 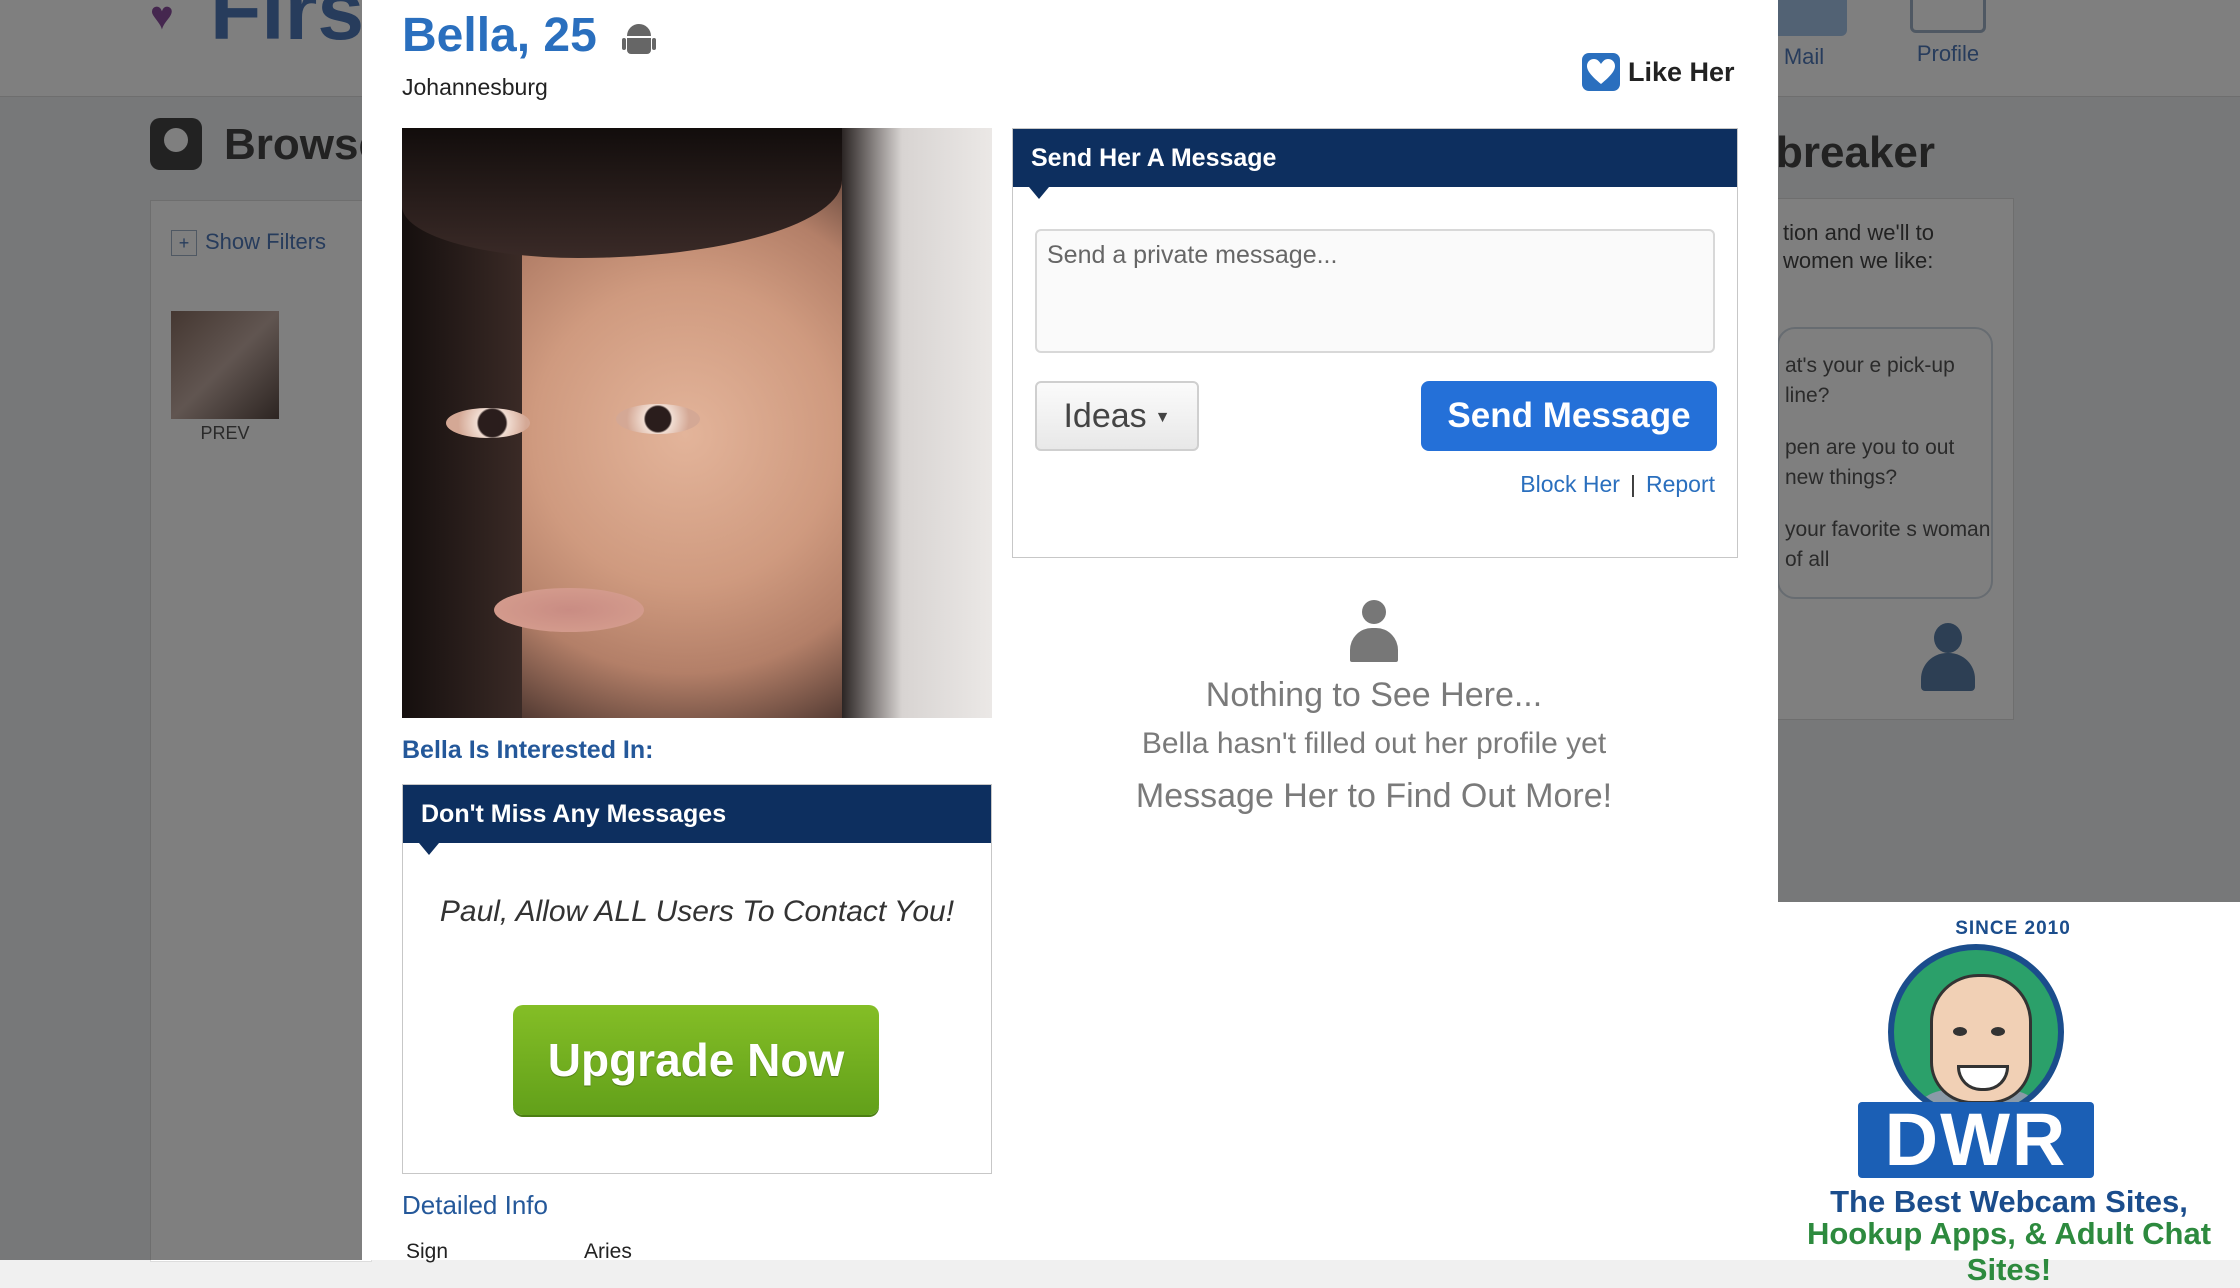 What do you see at coordinates (1570, 484) in the screenshot?
I see `block-her-link: Block Her` at bounding box center [1570, 484].